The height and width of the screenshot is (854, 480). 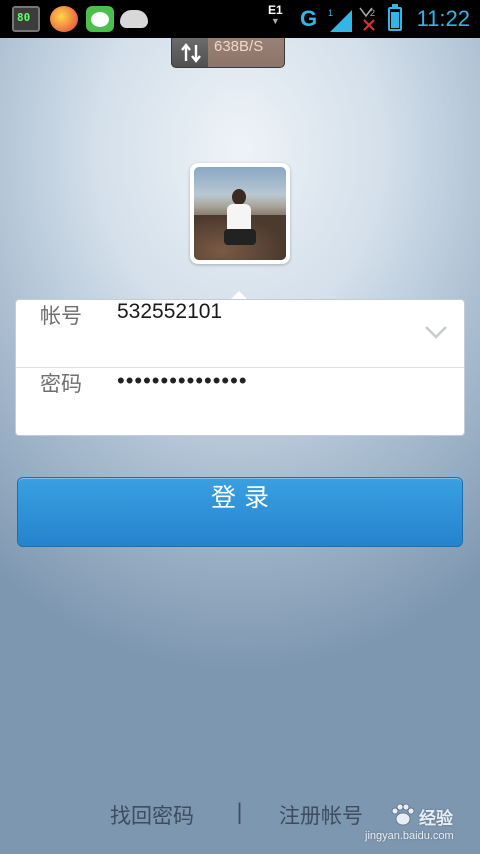 I want to click on baidu-jingyan-watermark: 经验 jingyan.baidu.com, so click(x=420, y=825).